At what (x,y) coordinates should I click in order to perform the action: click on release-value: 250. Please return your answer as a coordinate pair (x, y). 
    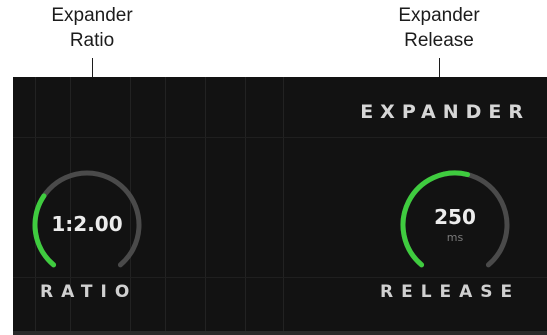
    Looking at the image, I should click on (455, 217).